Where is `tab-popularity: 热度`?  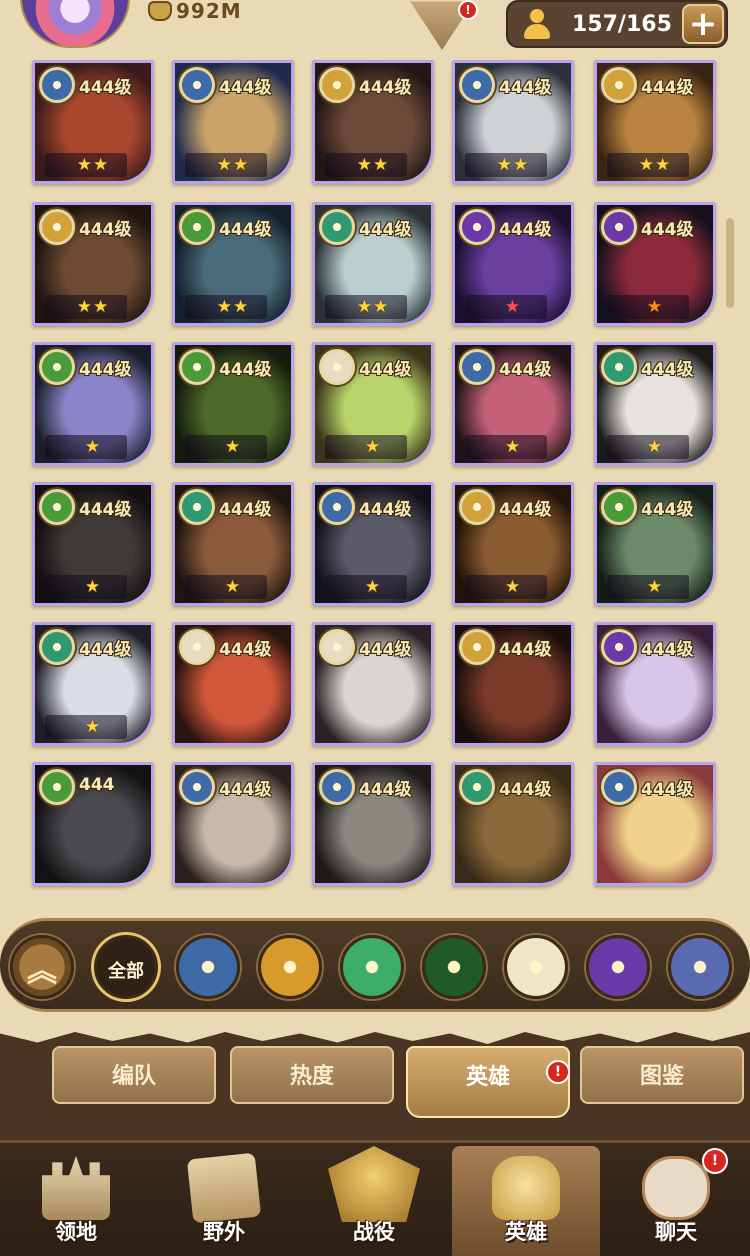
tab-popularity: 热度 is located at coordinates (312, 1075).